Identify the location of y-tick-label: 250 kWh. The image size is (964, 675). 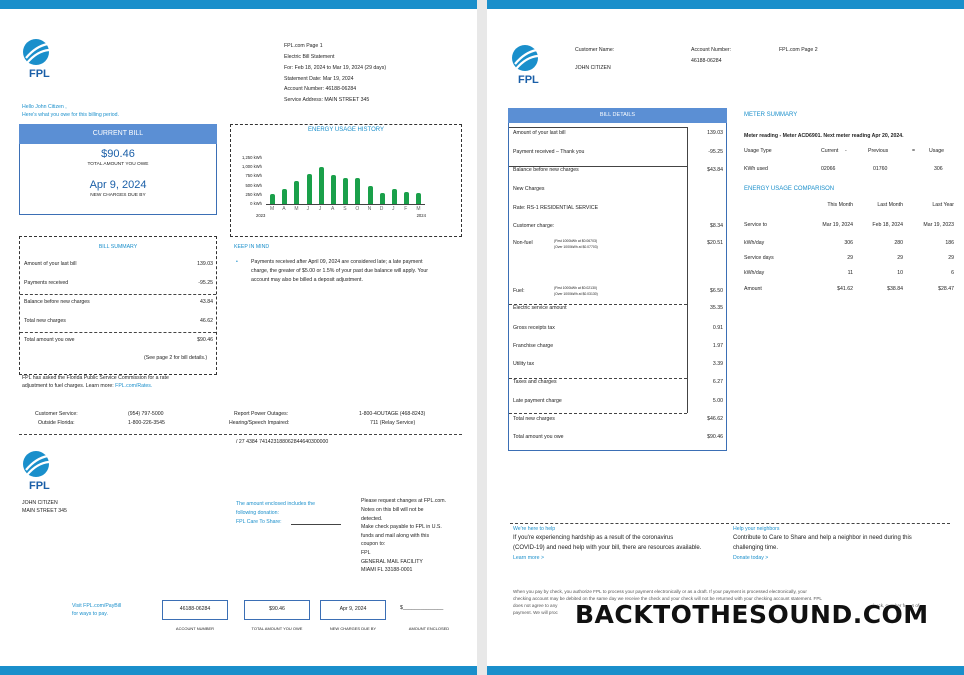
(253, 194).